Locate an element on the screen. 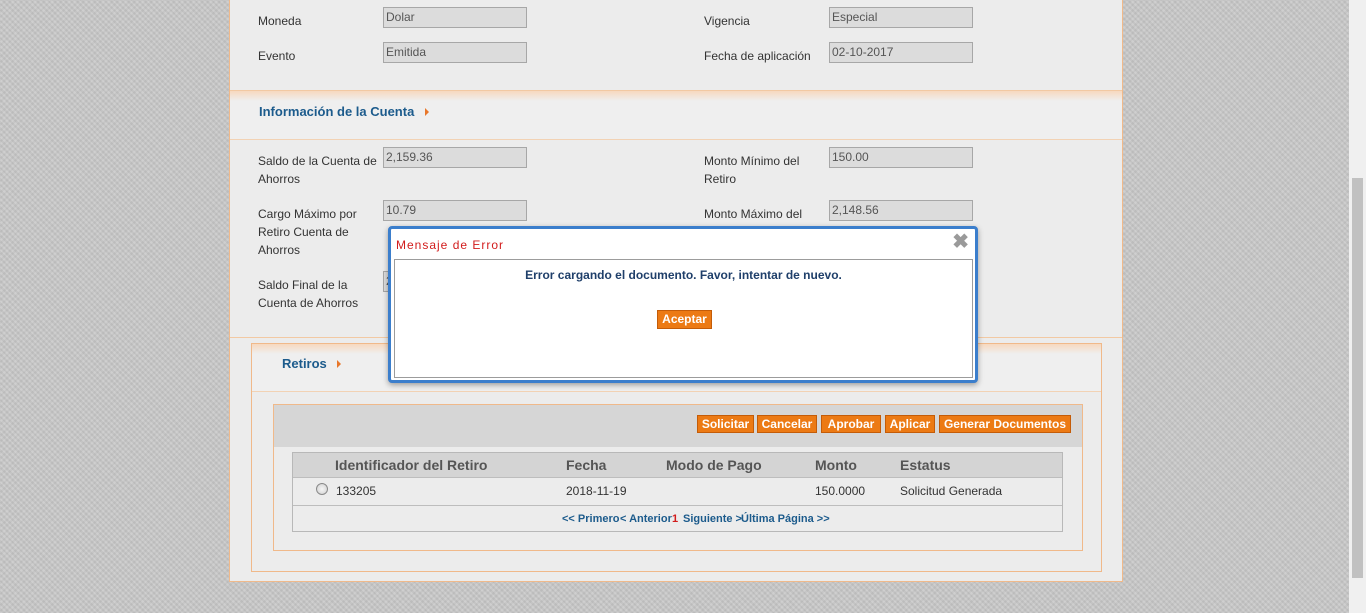  cargo-maximo-field: 10.79 is located at coordinates (455, 210).